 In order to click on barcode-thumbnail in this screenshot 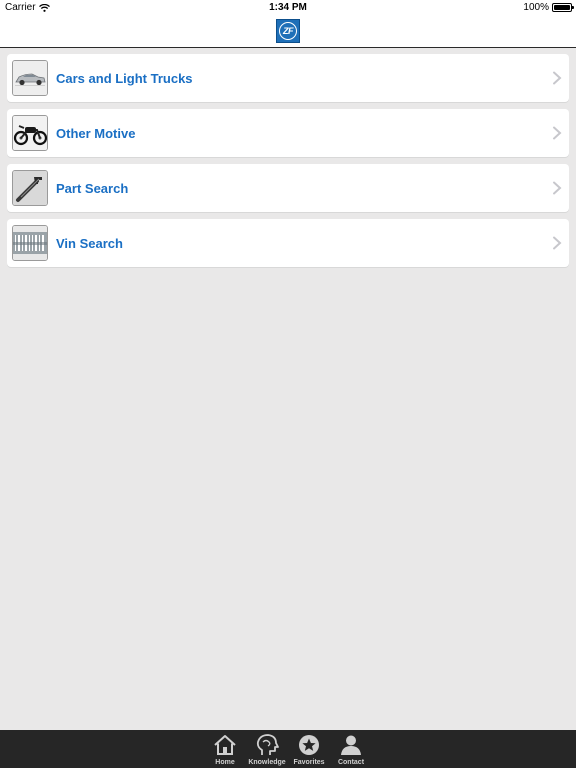, I will do `click(30, 243)`.